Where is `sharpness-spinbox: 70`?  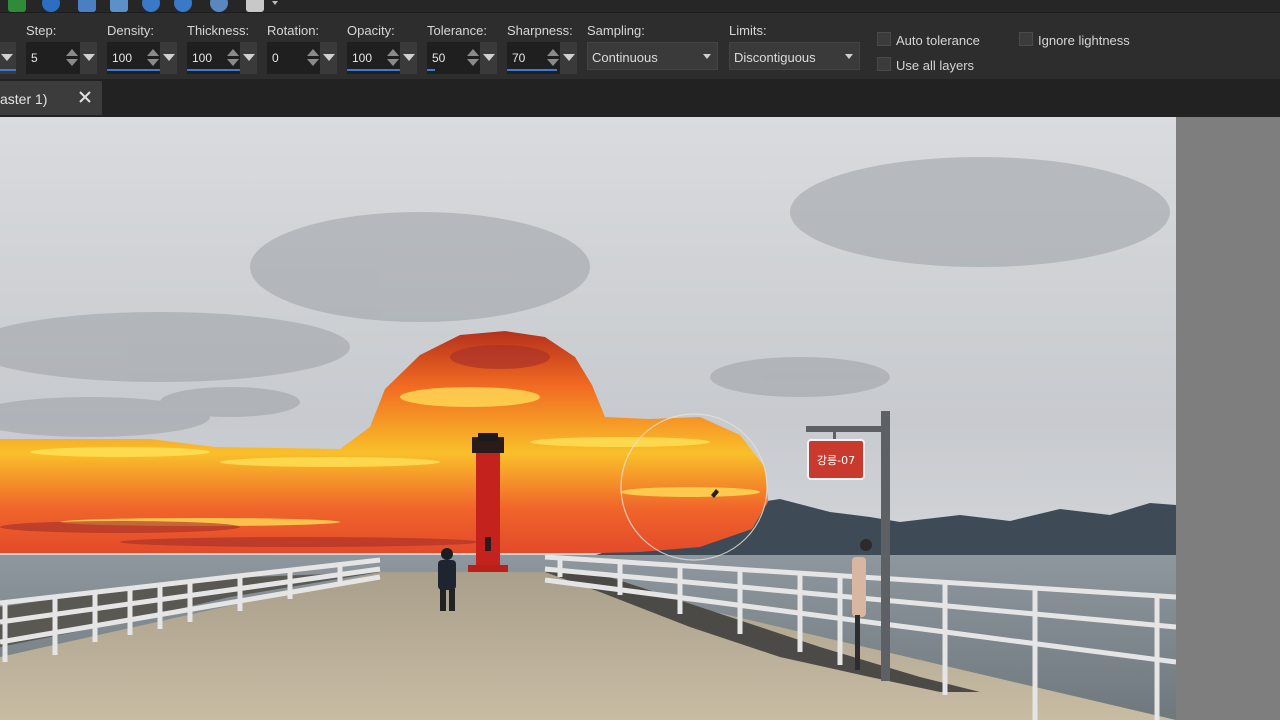
sharpness-spinbox: 70 is located at coordinates (533, 58).